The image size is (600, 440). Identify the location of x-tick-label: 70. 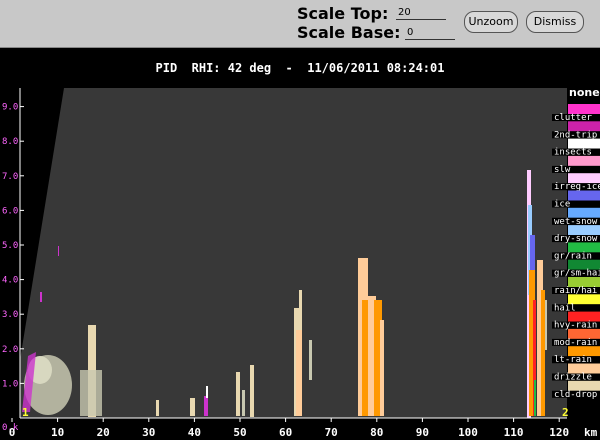
(331, 432).